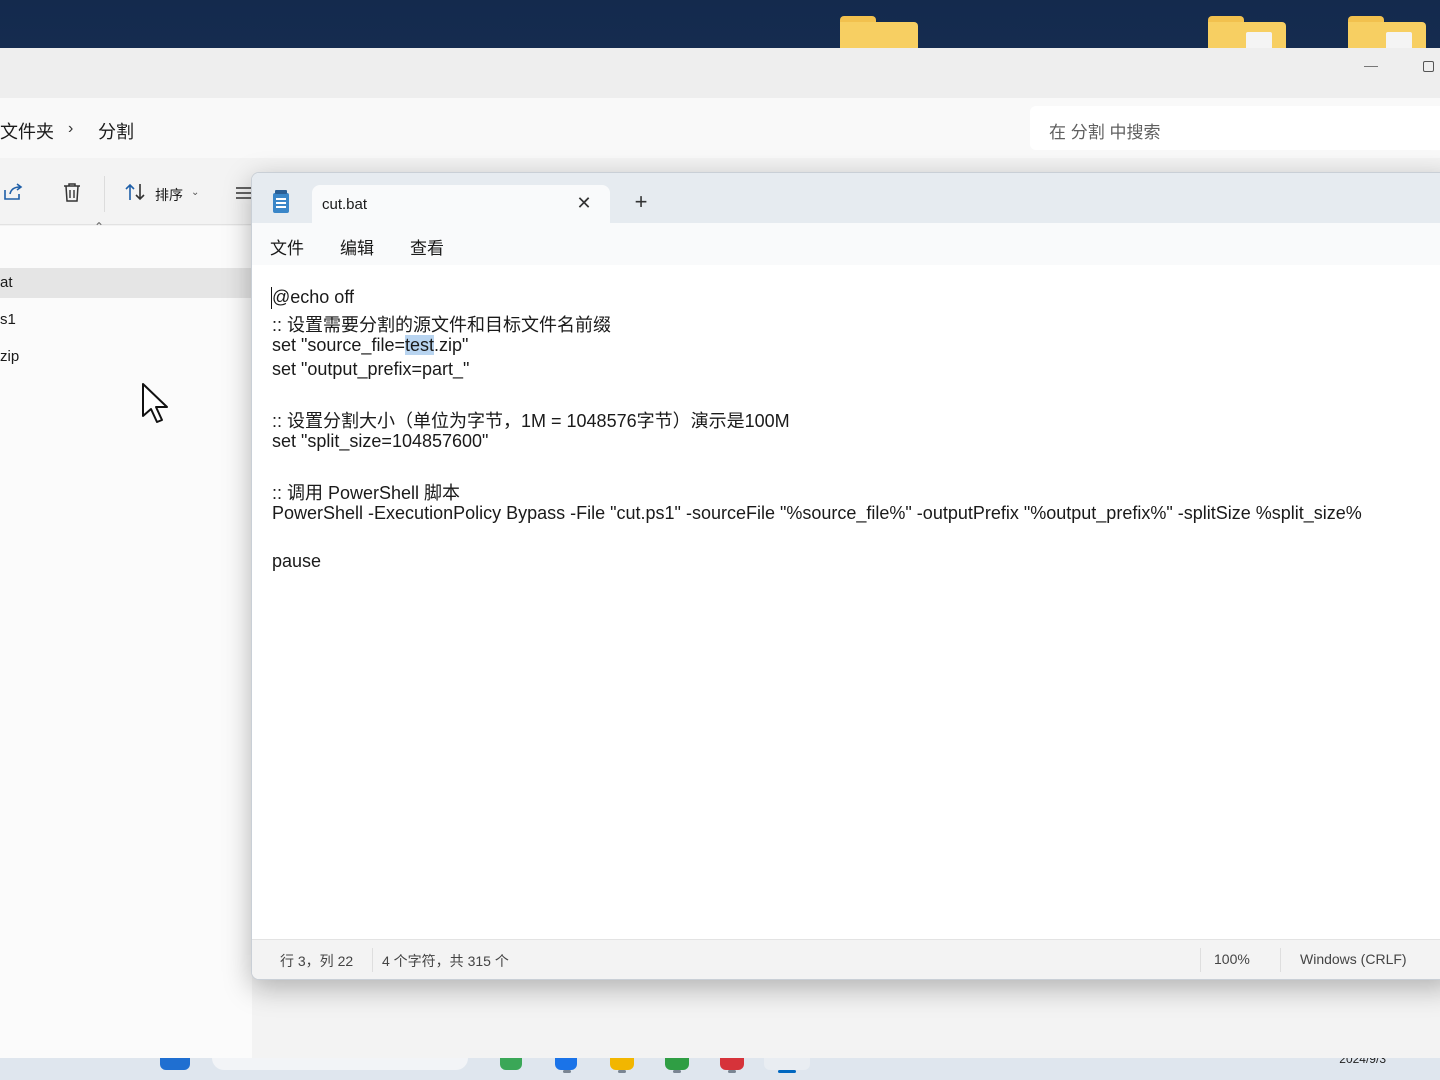  What do you see at coordinates (1371, 66) in the screenshot?
I see `minimize-icon` at bounding box center [1371, 66].